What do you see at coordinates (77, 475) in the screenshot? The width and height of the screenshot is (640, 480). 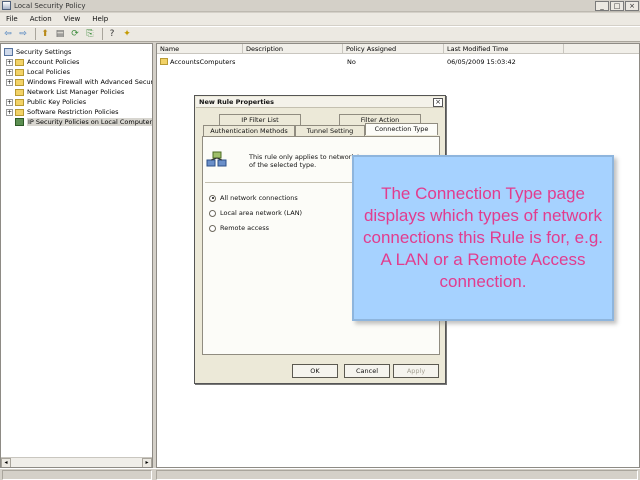 I see `status-cell-left` at bounding box center [77, 475].